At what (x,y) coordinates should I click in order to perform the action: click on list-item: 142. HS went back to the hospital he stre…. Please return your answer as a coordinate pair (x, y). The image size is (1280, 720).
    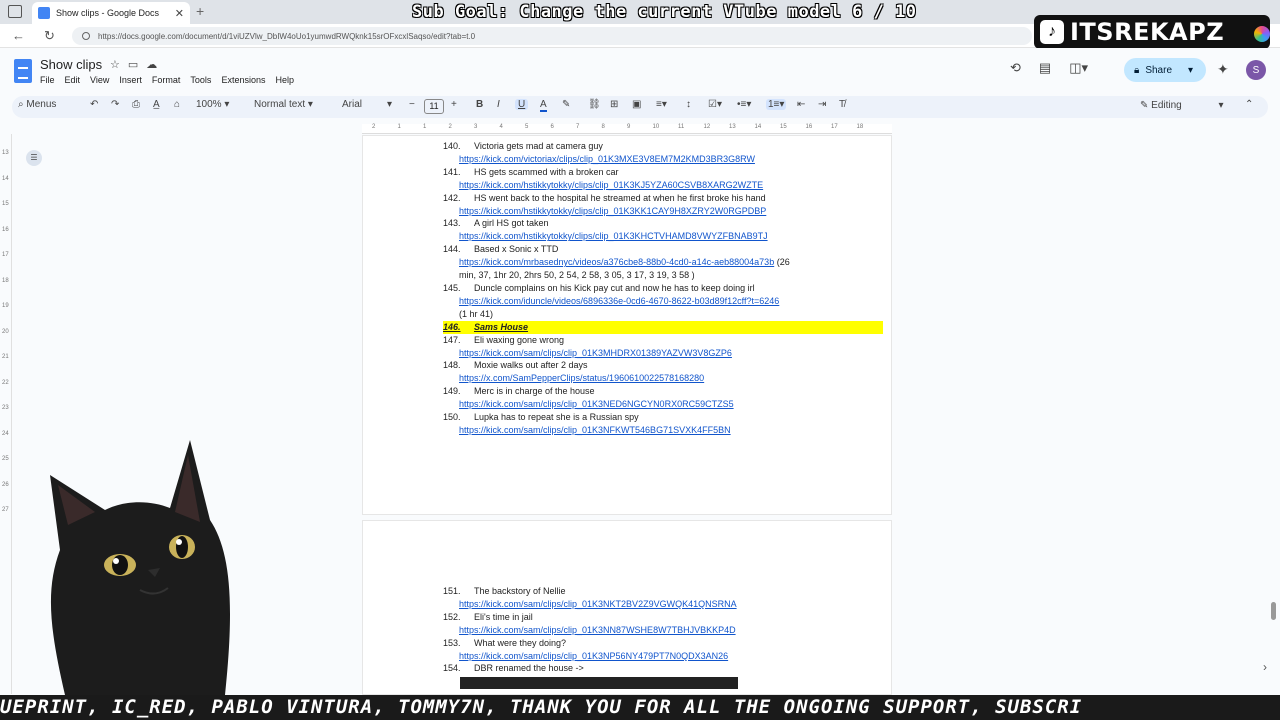
    Looking at the image, I should click on (663, 205).